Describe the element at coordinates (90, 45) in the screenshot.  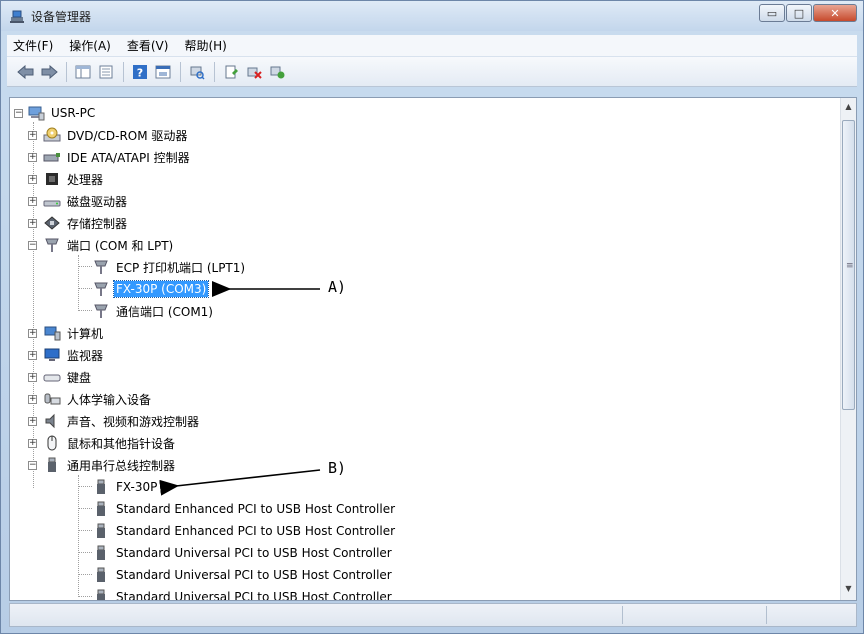
I see `menu-action: 操作(A)` at that location.